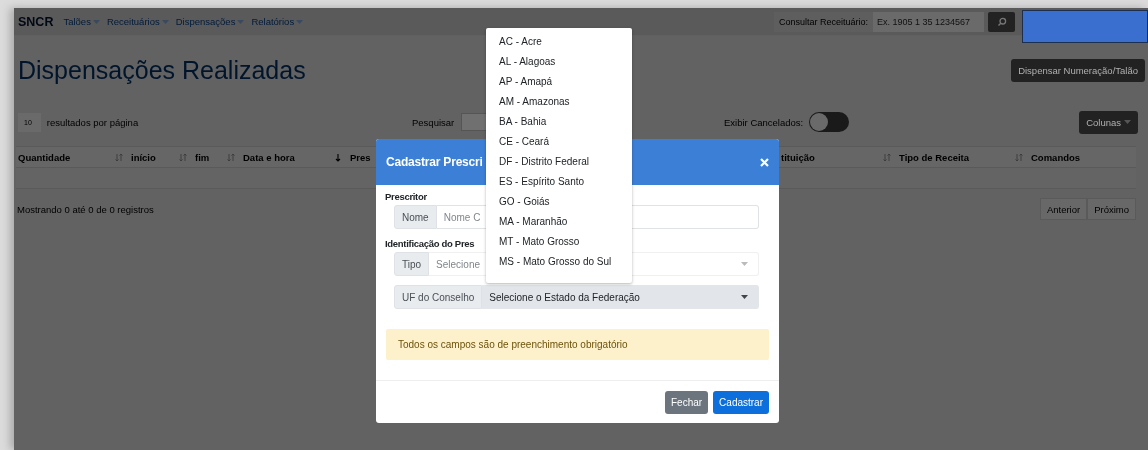 The height and width of the screenshot is (450, 1148). I want to click on nav-menu: Receituários, so click(137, 21).